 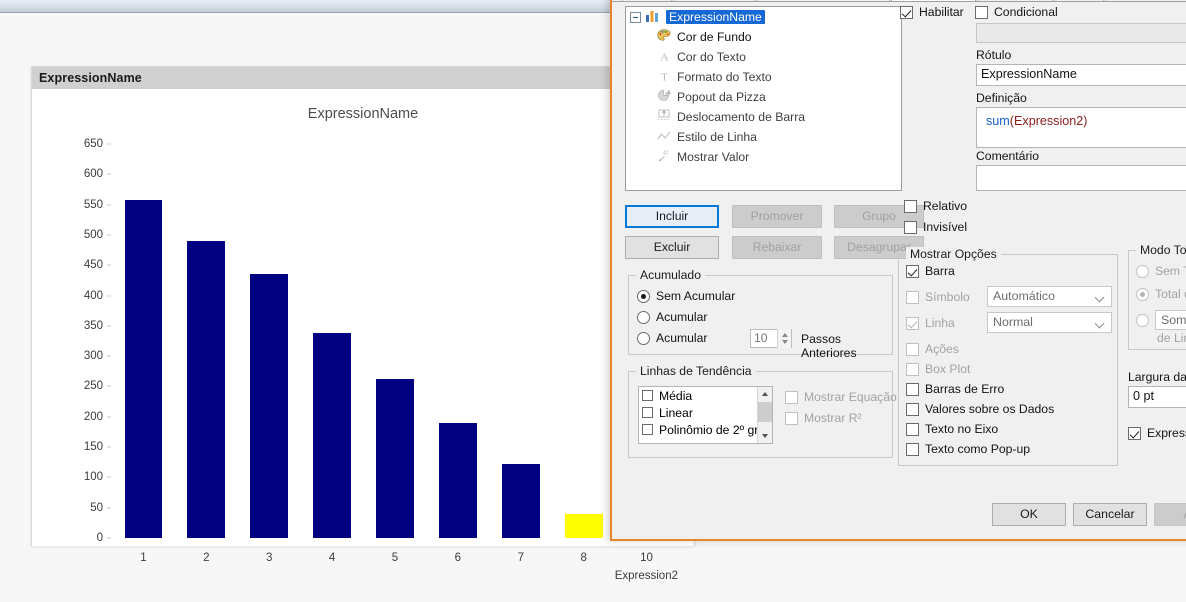 What do you see at coordinates (765, 412) in the screenshot?
I see `scrollbar-thumb` at bounding box center [765, 412].